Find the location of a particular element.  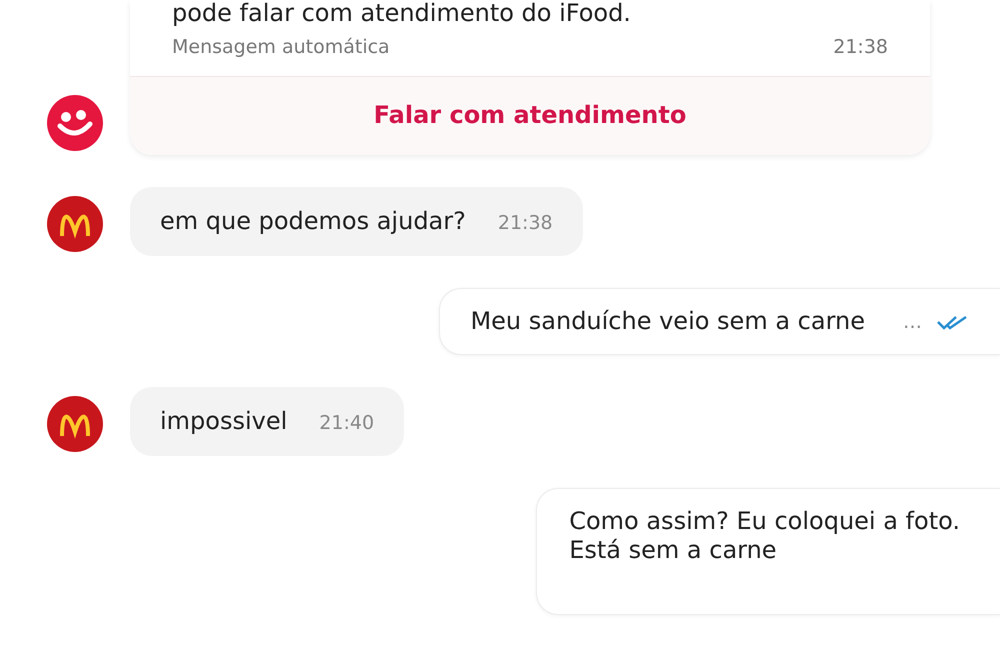

message-text: impossivel is located at coordinates (224, 421).